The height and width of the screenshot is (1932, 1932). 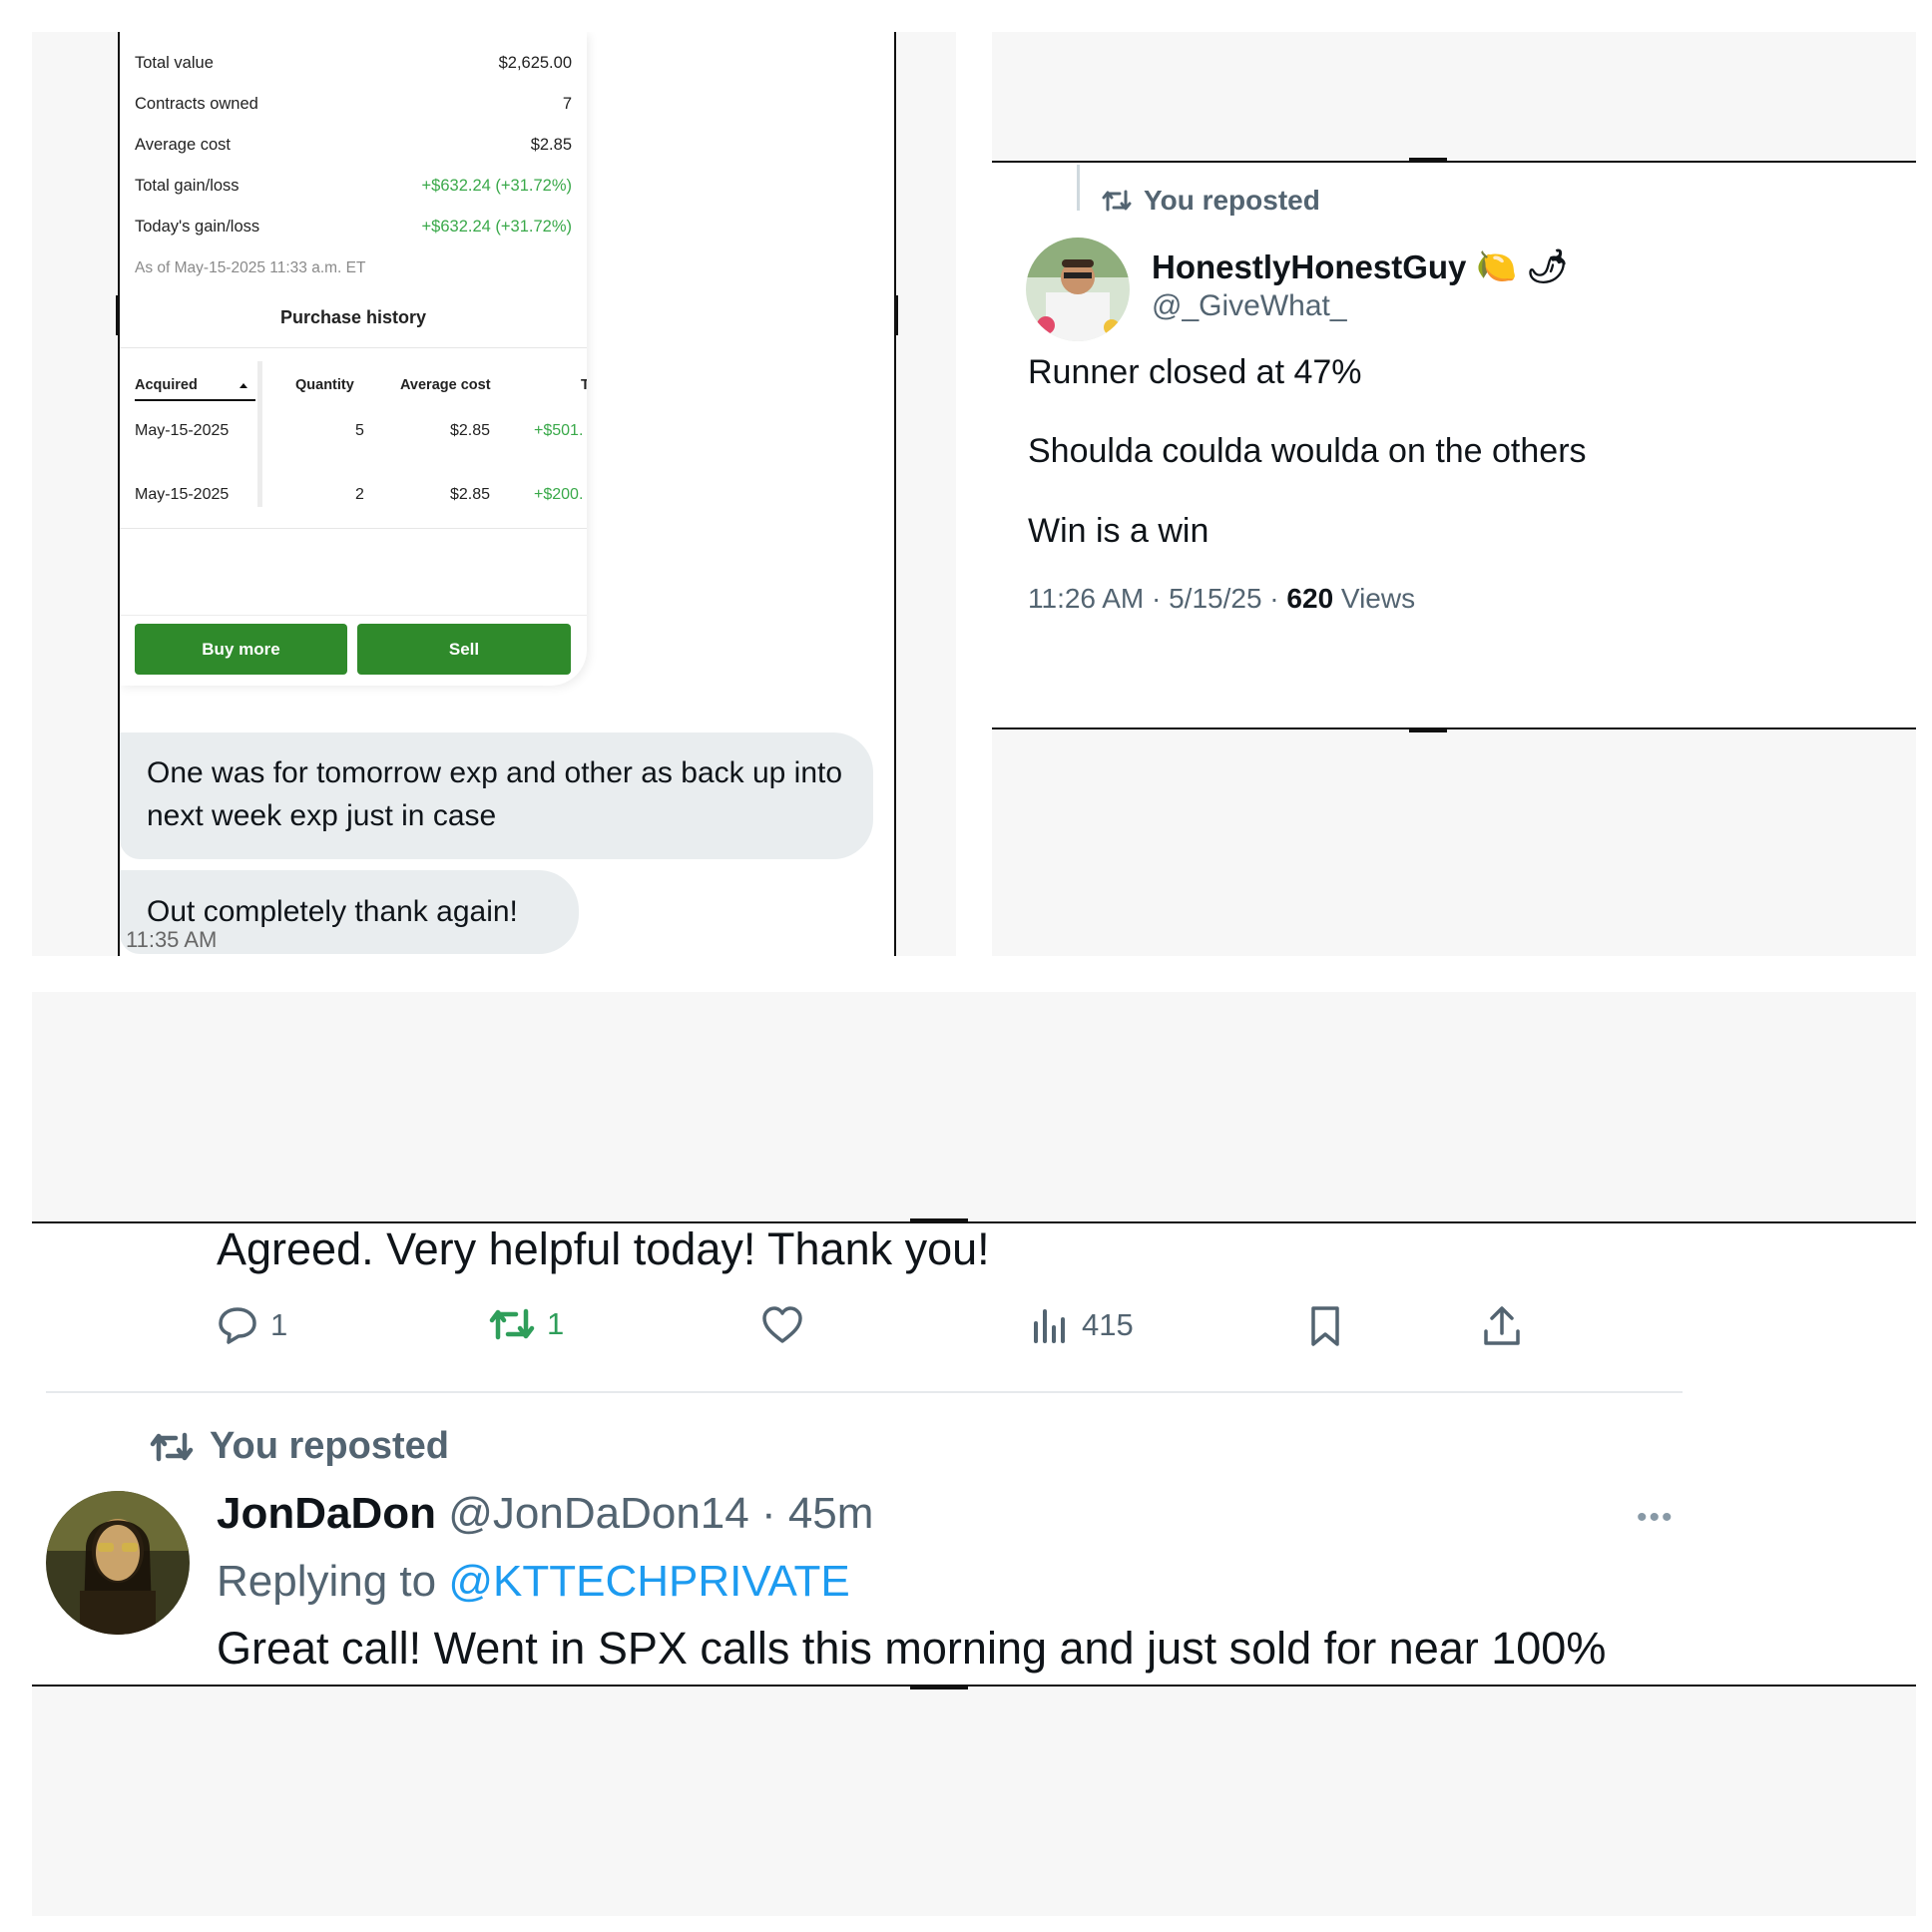 I want to click on row-label: Today's gain/loss, so click(x=197, y=227).